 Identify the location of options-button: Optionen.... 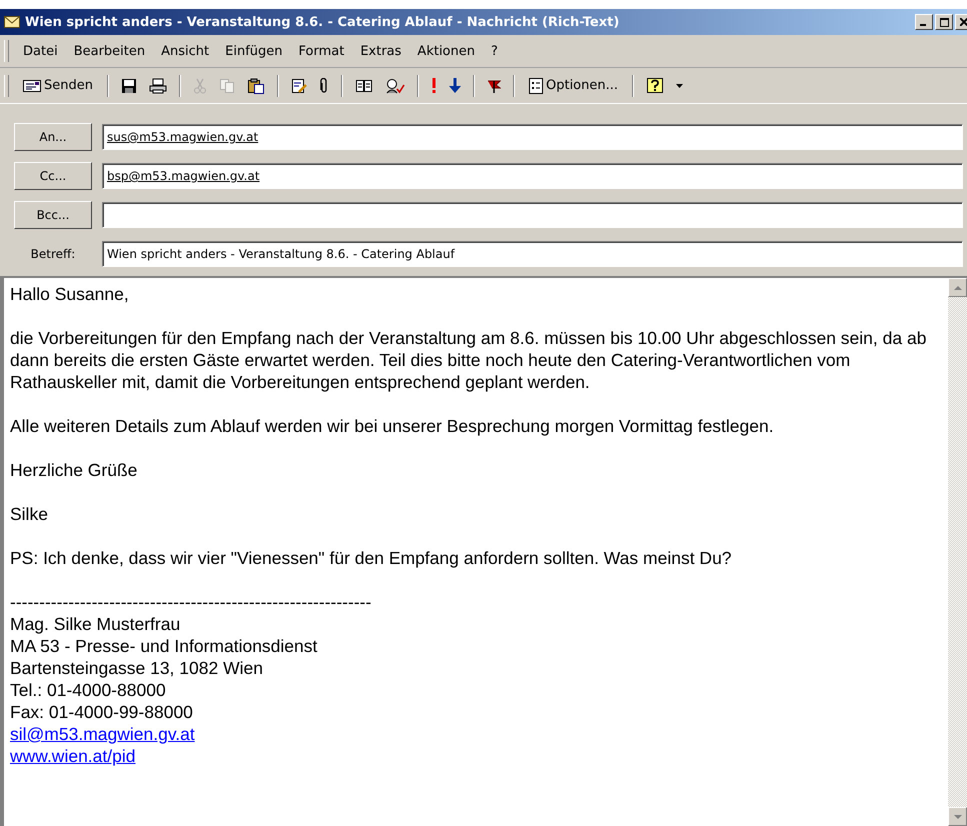
(573, 86).